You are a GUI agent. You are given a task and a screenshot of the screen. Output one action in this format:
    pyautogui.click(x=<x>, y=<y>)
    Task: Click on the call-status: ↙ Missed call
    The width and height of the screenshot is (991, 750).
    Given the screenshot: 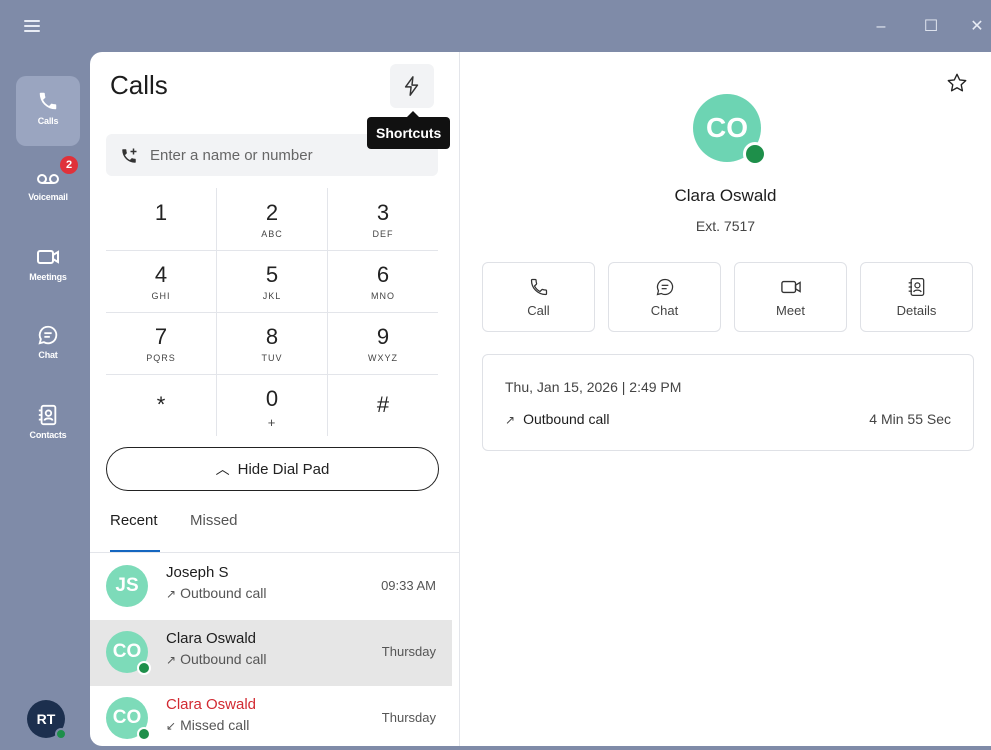 What is the action you would take?
    pyautogui.click(x=208, y=725)
    